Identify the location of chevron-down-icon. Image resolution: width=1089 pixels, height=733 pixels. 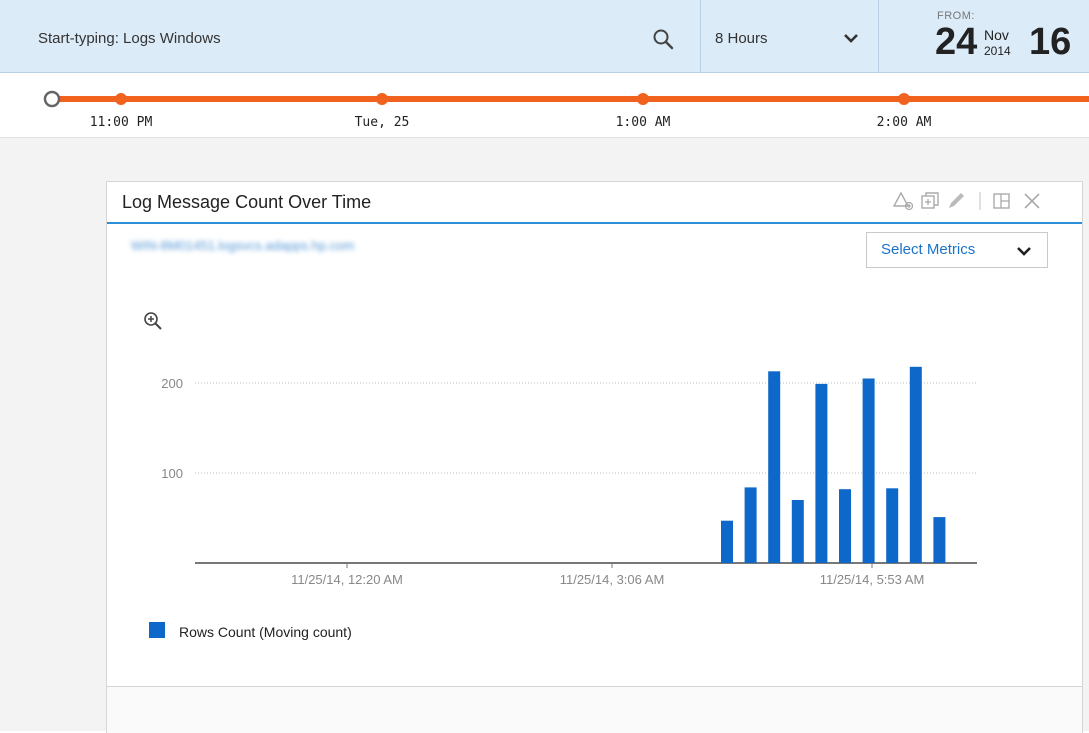
(851, 38).